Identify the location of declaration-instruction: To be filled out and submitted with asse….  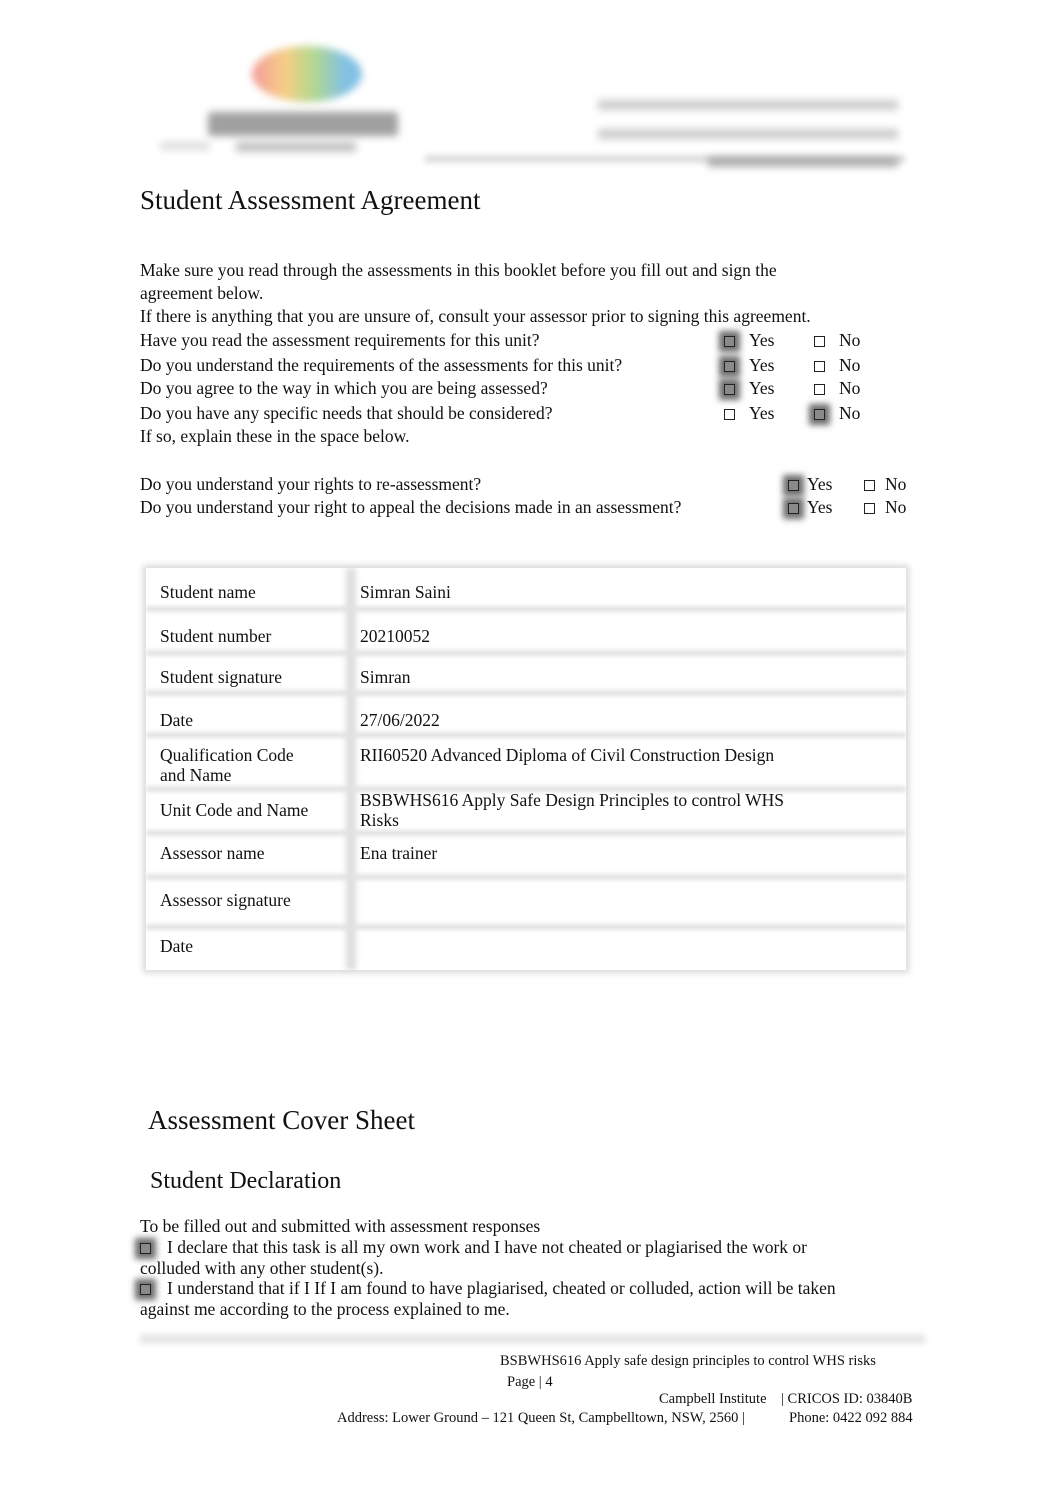
(340, 1226).